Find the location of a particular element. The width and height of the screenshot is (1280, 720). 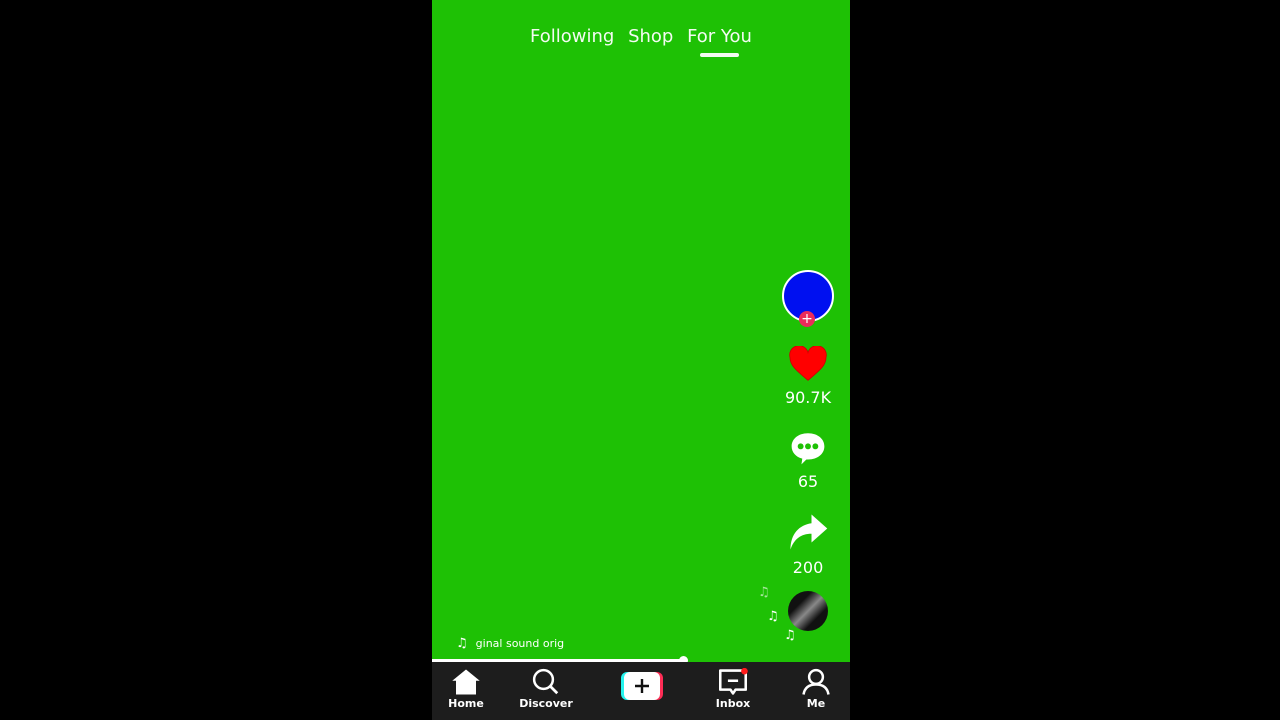

nav-discover: Discover is located at coordinates (546, 689).